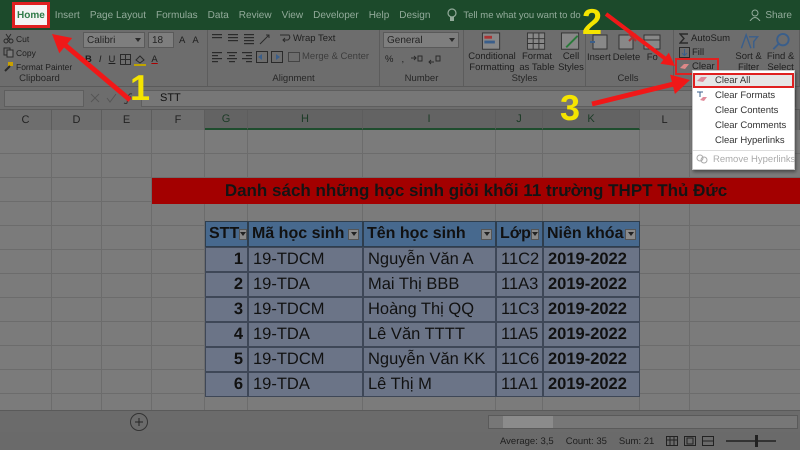 Image resolution: width=800 pixels, height=450 pixels. I want to click on table-cell: 2, so click(226, 284).